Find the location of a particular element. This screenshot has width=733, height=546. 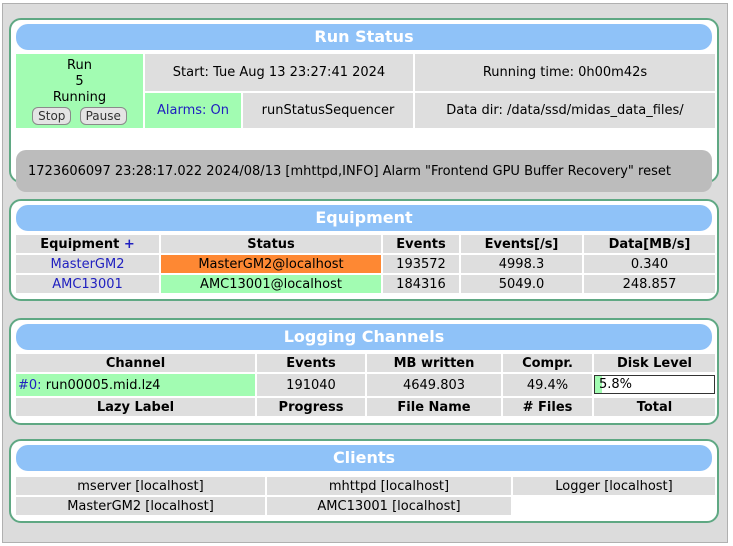

data-dir: Data dir: /data/ssd/midas_data_files/ is located at coordinates (565, 110).